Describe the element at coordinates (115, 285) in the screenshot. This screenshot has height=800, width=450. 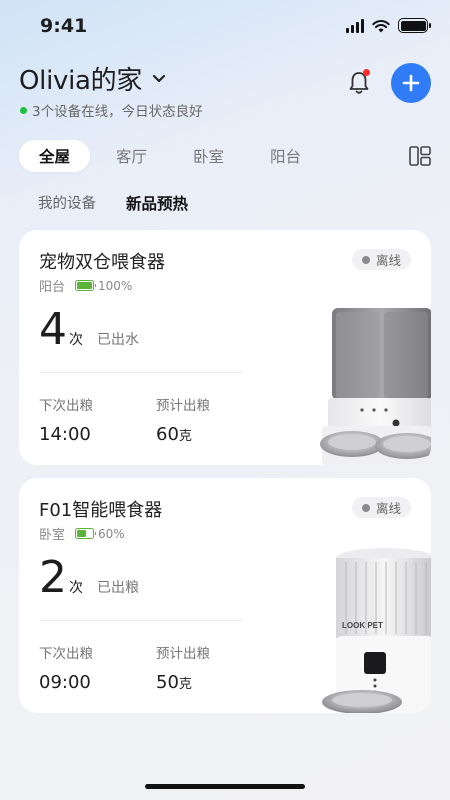
I see `battery-percent: 100%` at that location.